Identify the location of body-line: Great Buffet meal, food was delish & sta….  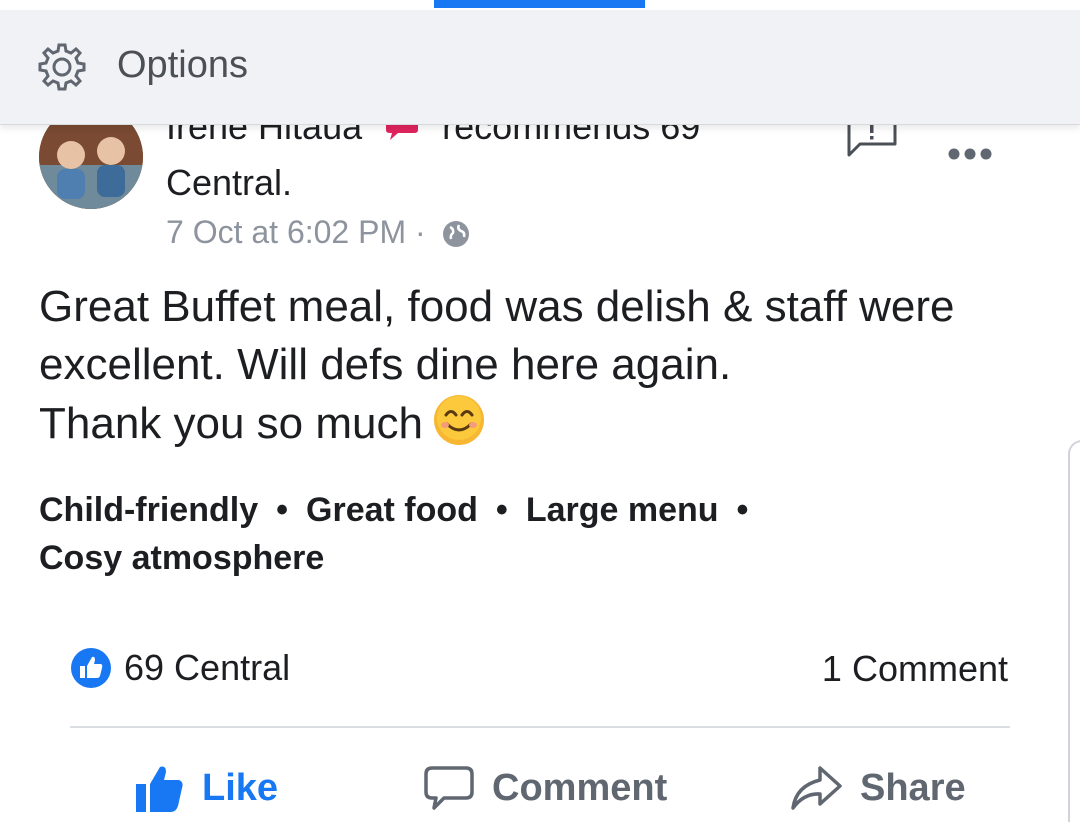
(497, 306).